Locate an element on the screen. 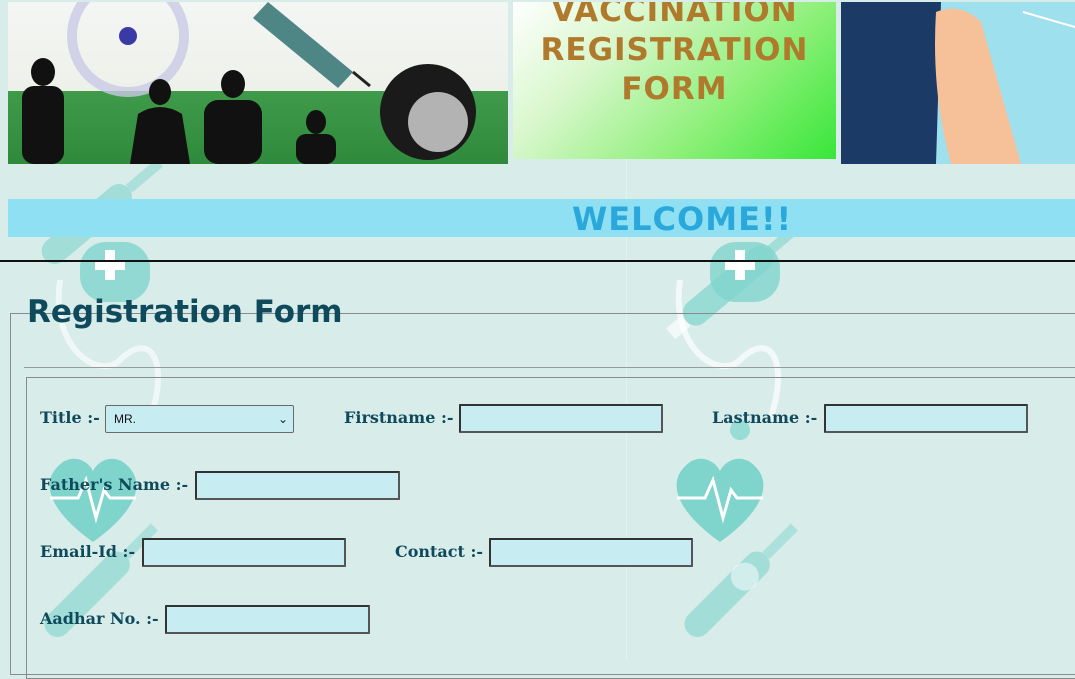 The width and height of the screenshot is (1075, 679). contact-label: Contact :- is located at coordinates (439, 551).